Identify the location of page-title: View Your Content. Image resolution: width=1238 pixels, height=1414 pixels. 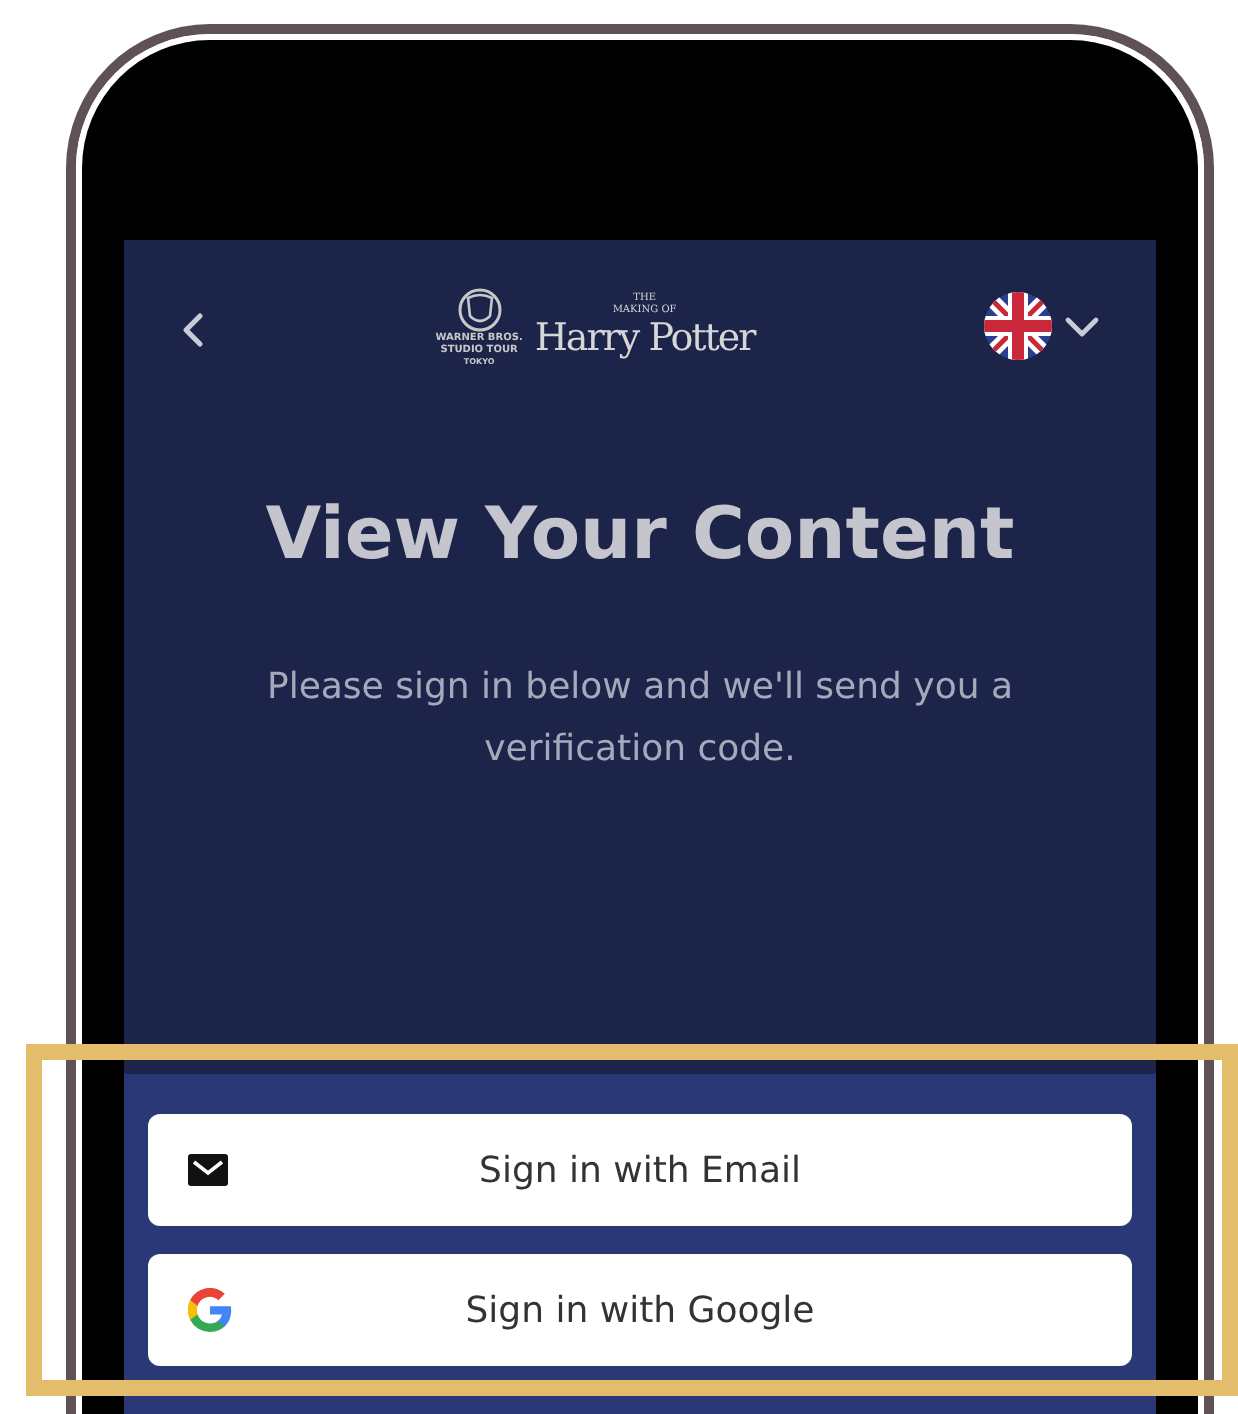
(640, 536).